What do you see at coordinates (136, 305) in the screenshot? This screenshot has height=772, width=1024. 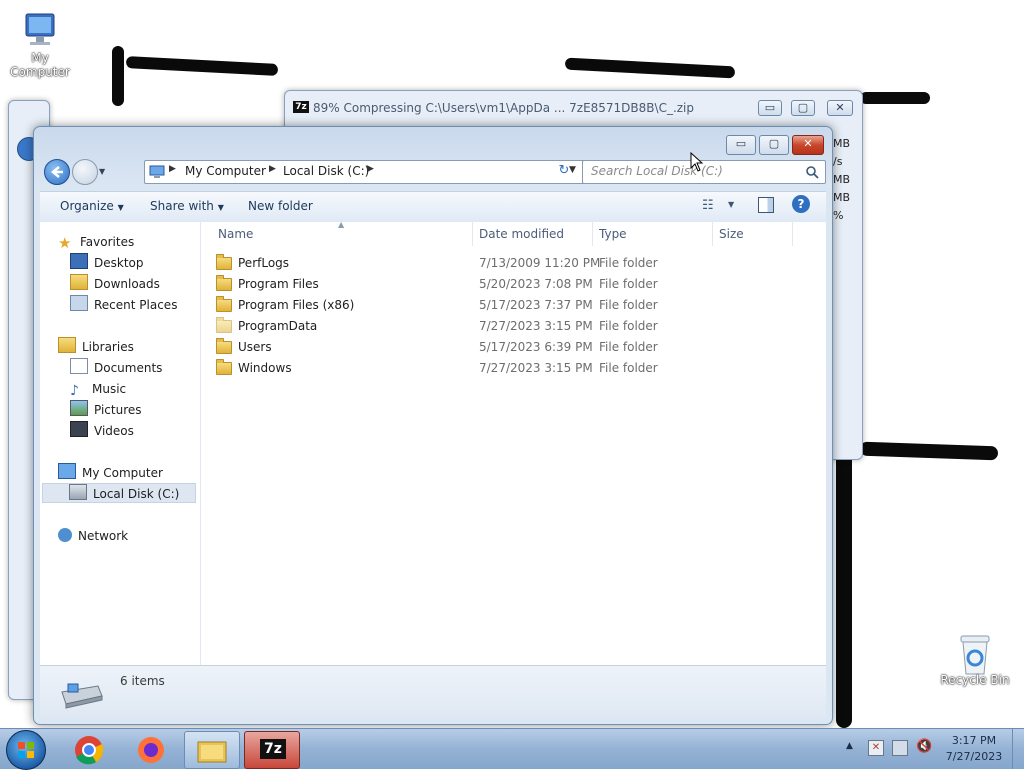 I see `nav-label: Recent Places` at bounding box center [136, 305].